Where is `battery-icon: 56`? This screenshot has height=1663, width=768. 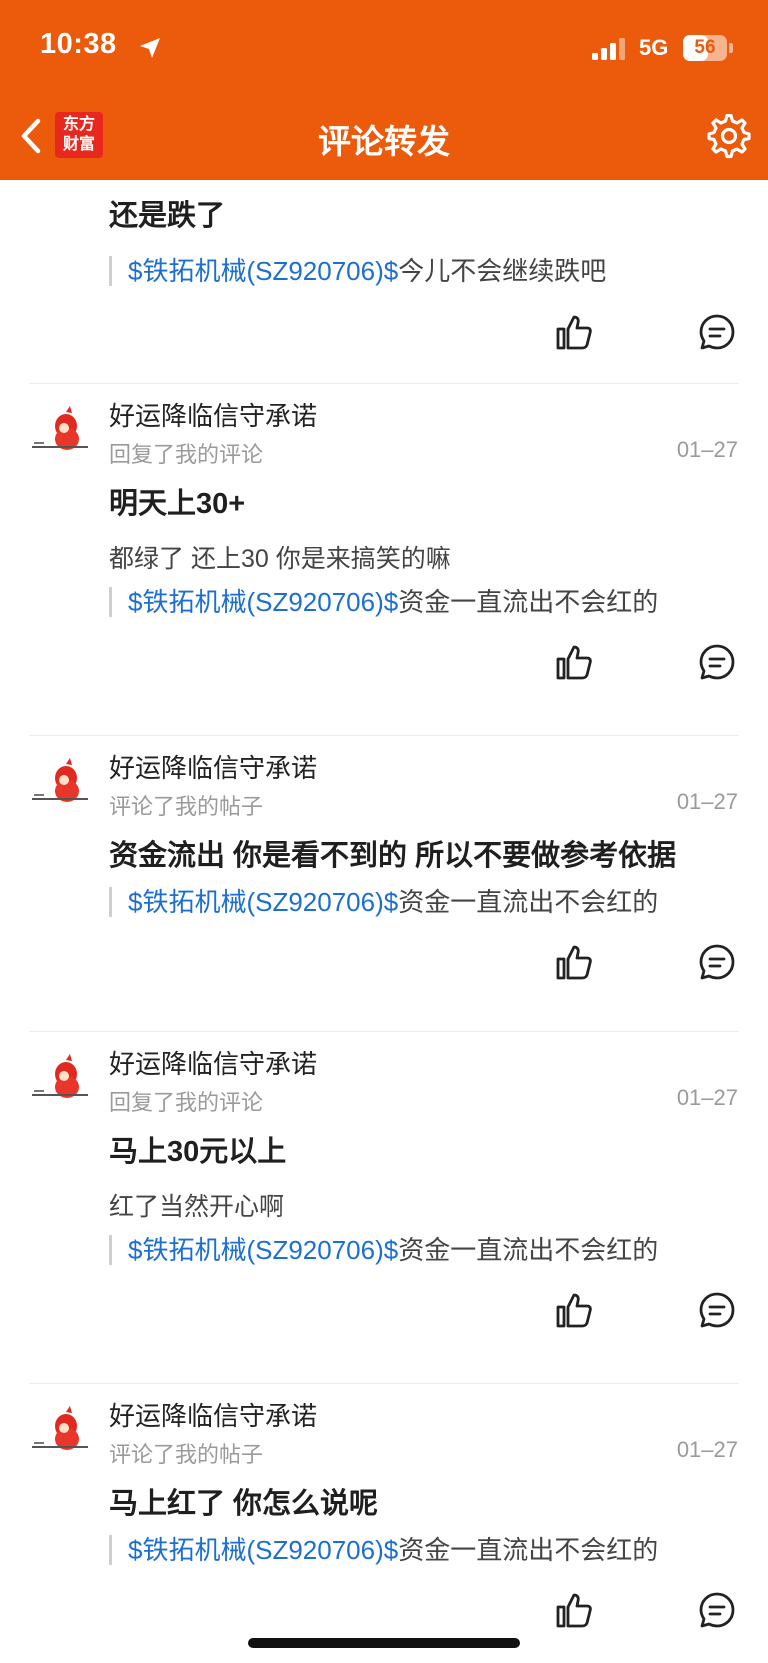
battery-icon: 56 is located at coordinates (705, 48).